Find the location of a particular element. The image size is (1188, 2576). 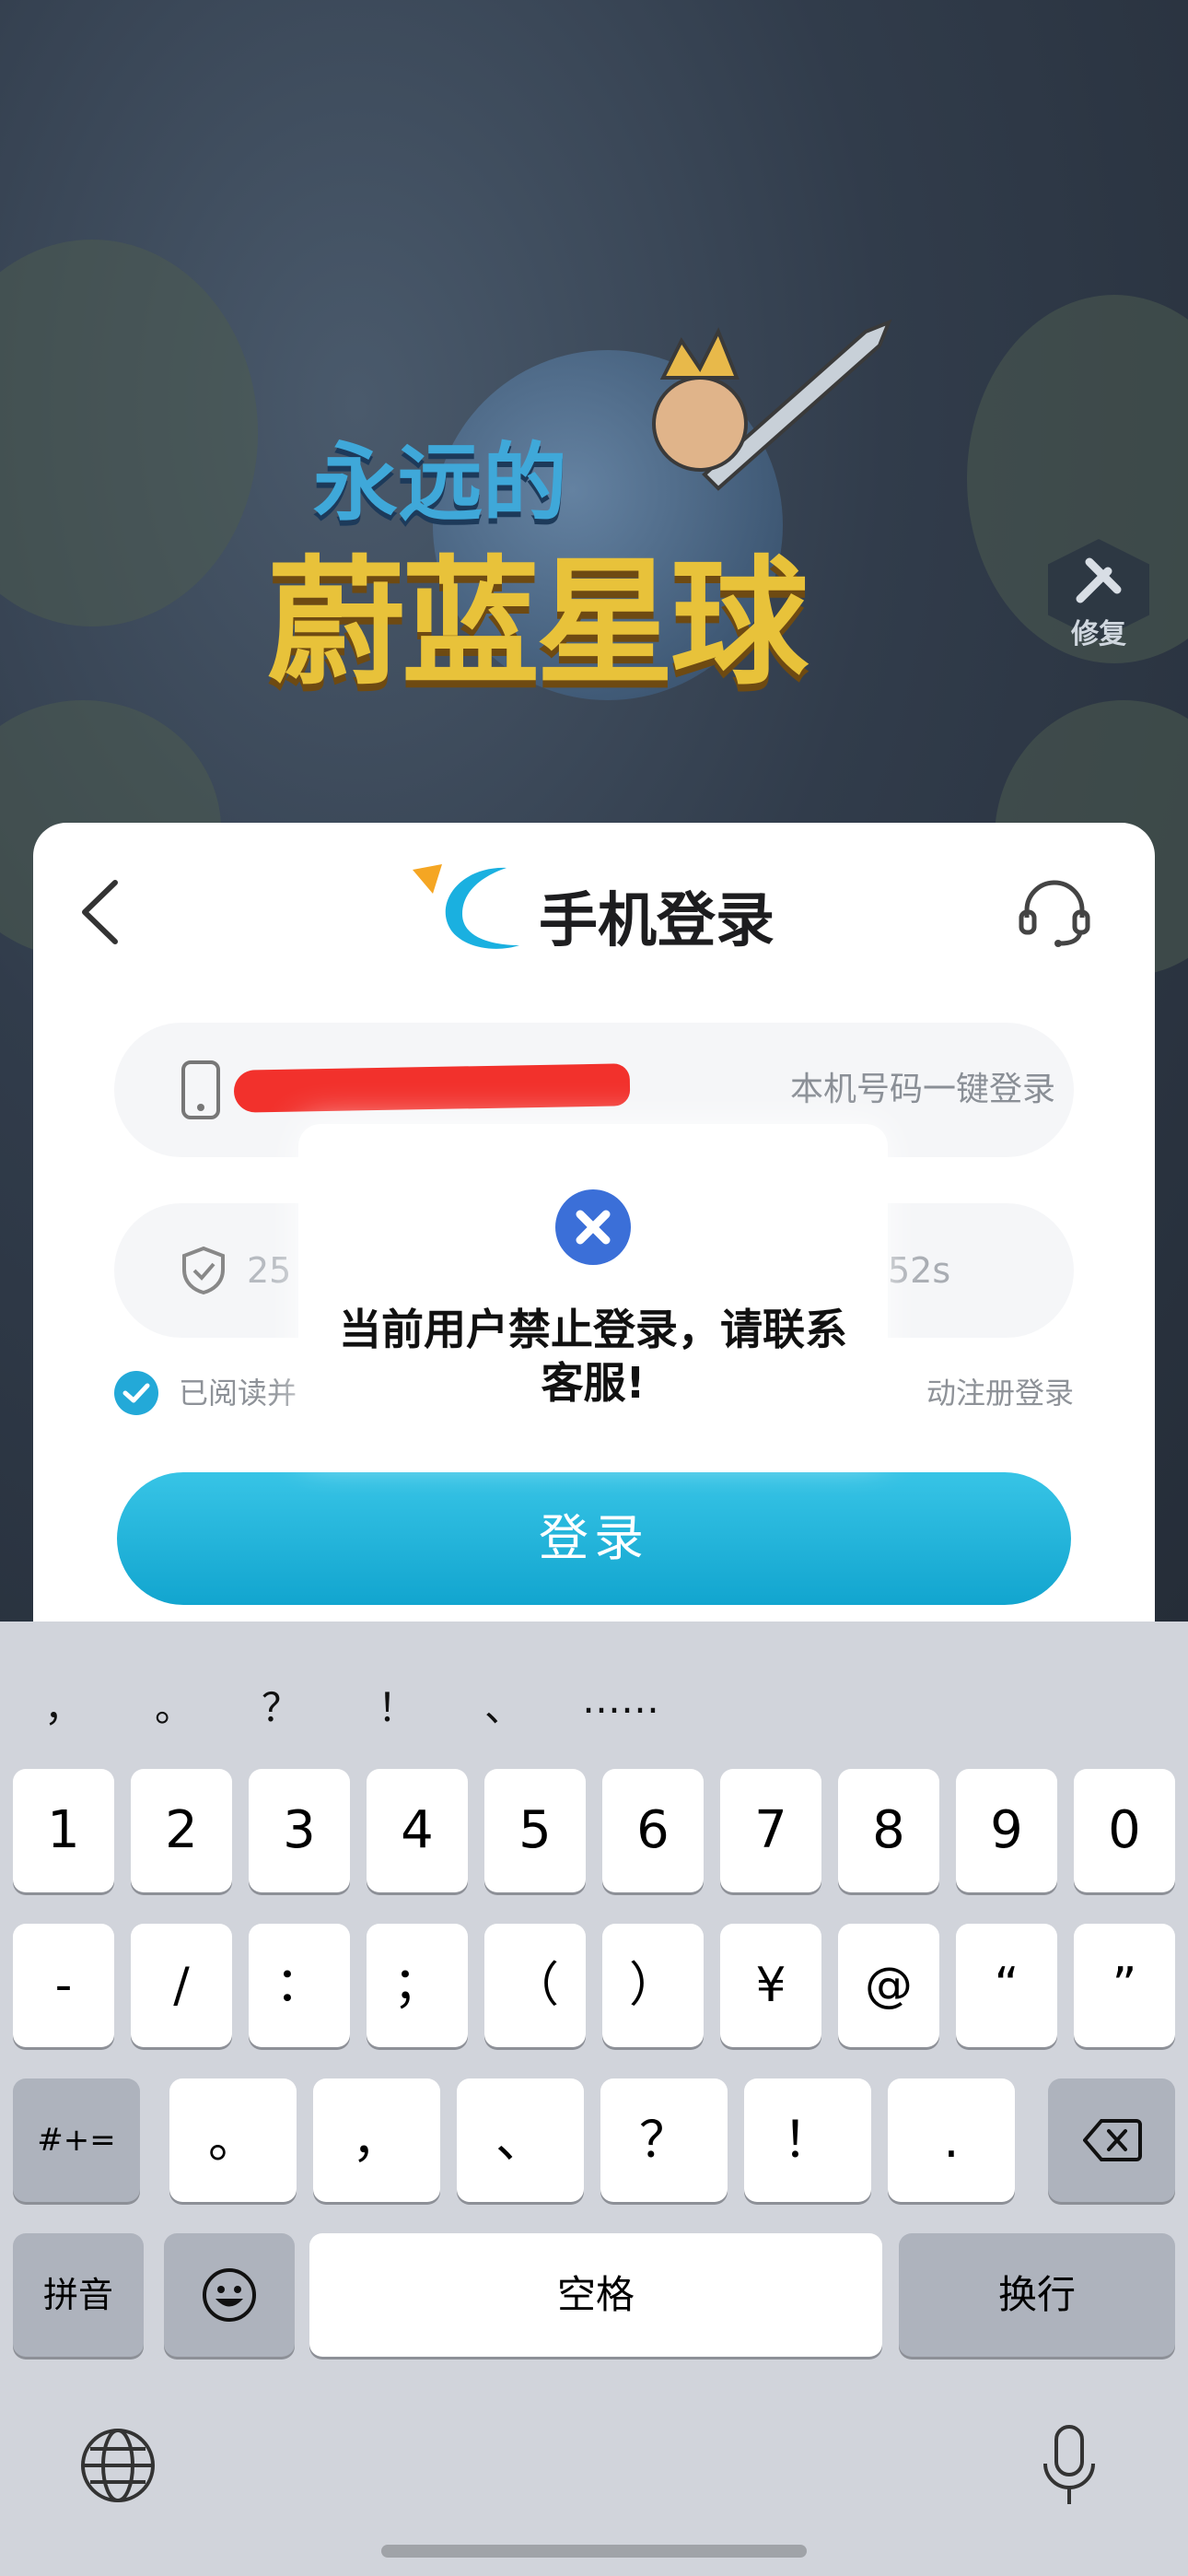

key: @ is located at coordinates (888, 1986).